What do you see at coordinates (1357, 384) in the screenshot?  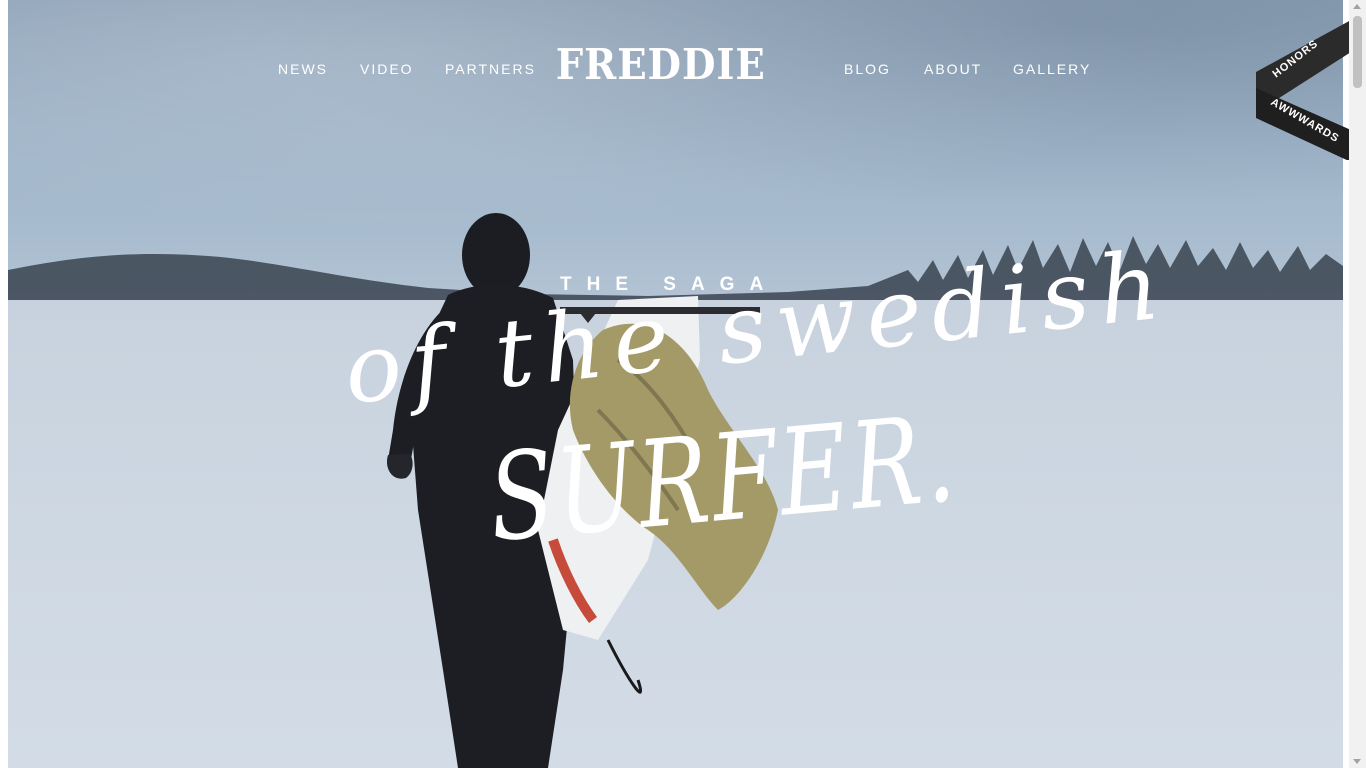 I see `page-scrollbar` at bounding box center [1357, 384].